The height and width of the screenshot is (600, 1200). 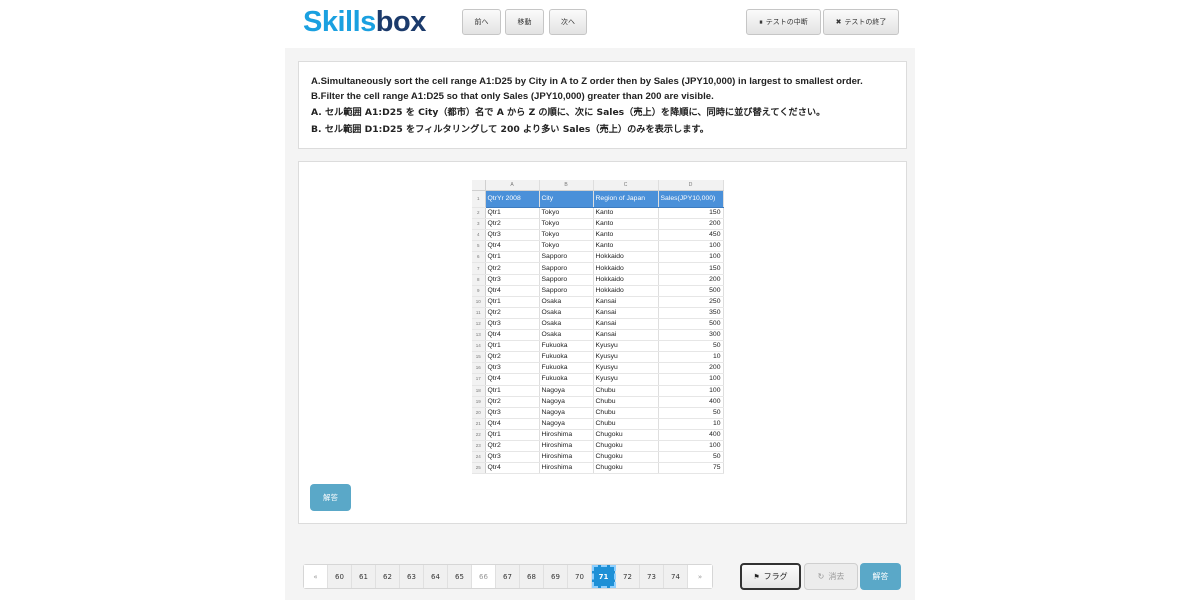 What do you see at coordinates (566, 435) in the screenshot?
I see `table-cell: Hiroshima` at bounding box center [566, 435].